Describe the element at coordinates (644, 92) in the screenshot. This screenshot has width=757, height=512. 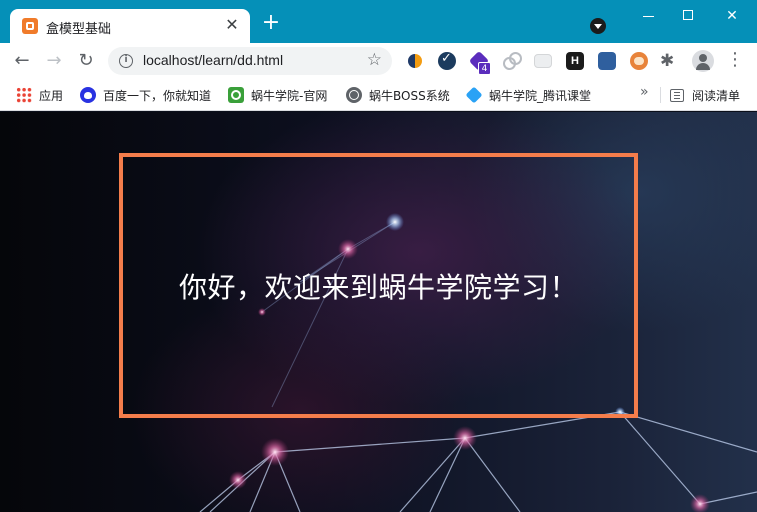
I see `bookmarks-overflow-button: »` at that location.